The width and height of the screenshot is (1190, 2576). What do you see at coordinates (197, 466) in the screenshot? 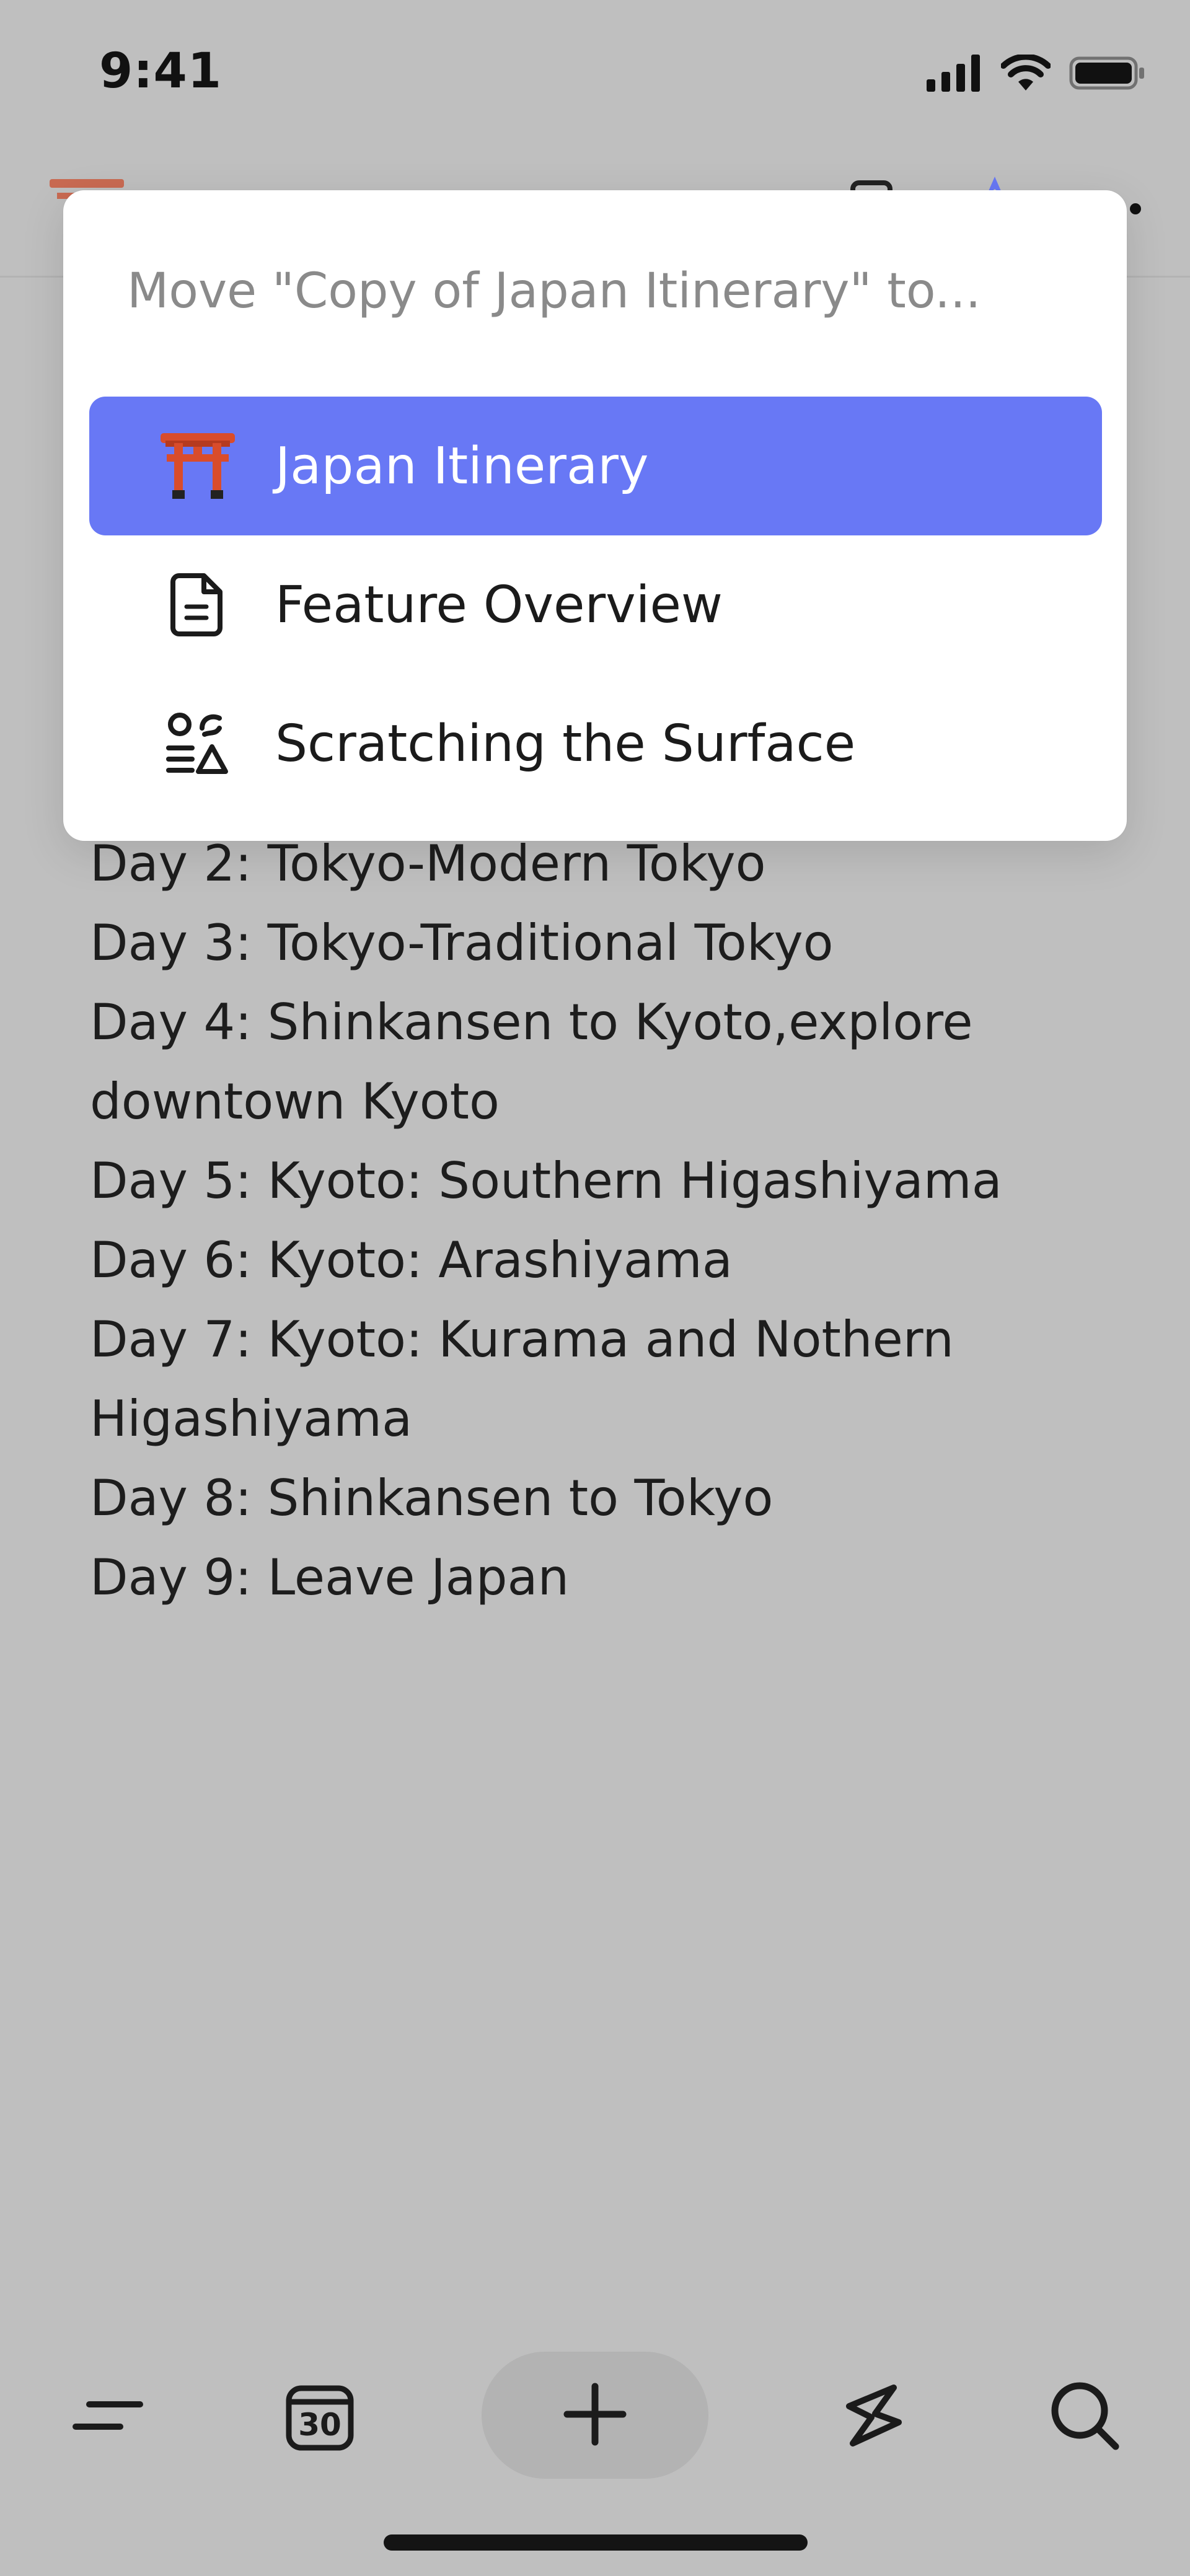
I see `torii-gate-icon` at bounding box center [197, 466].